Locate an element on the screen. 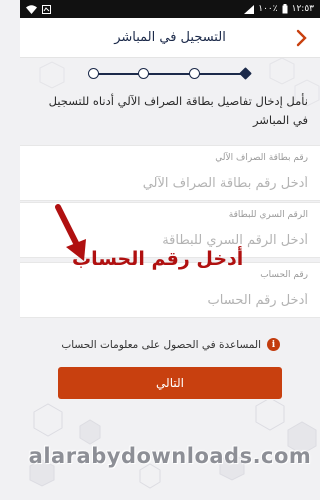 This screenshot has width=320, height=500. step-4-indicator is located at coordinates (93, 73).